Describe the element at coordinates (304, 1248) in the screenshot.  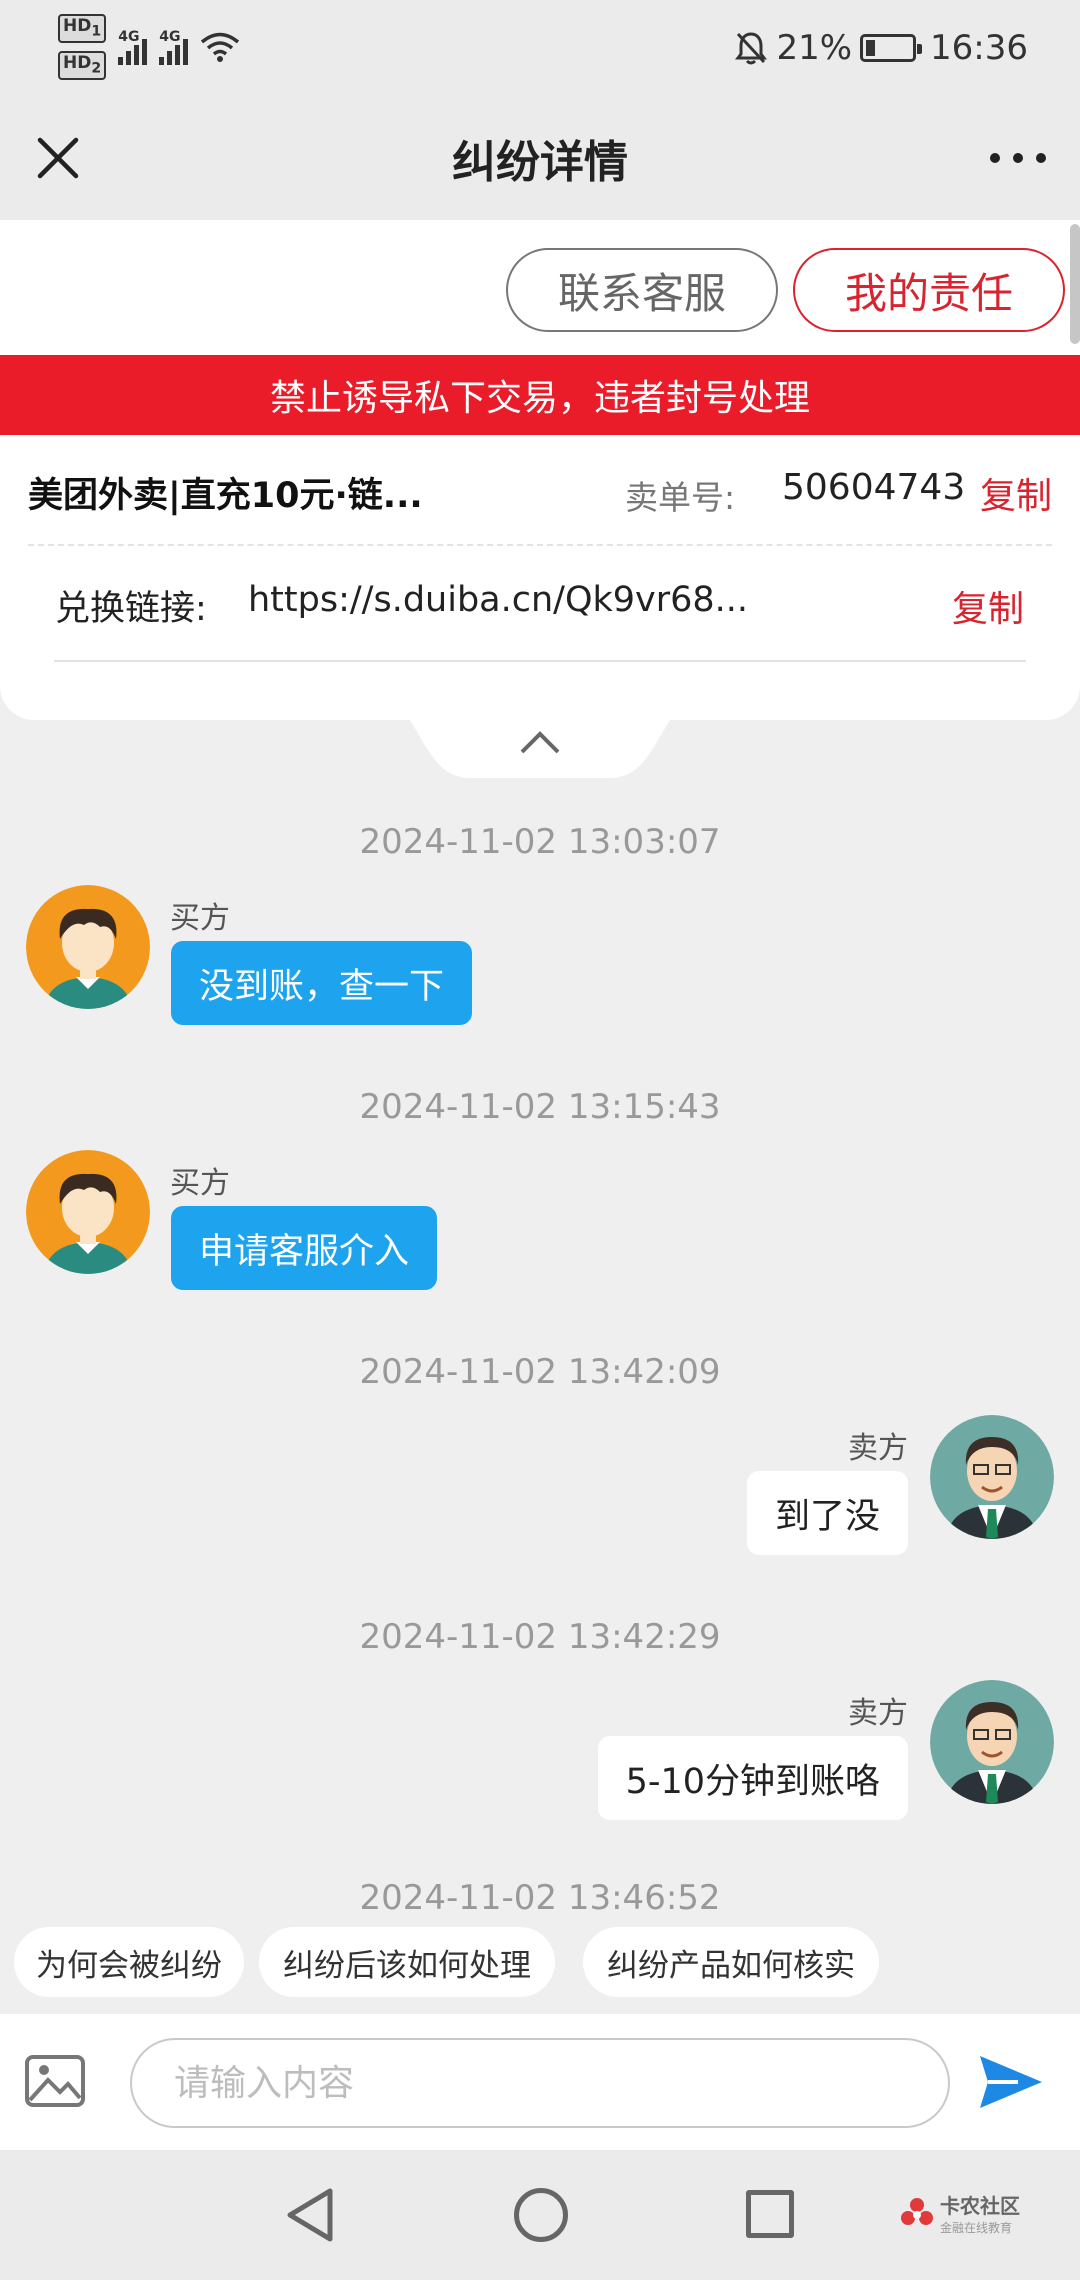
I see `buyer-message-bubble: 申请客服介入` at that location.